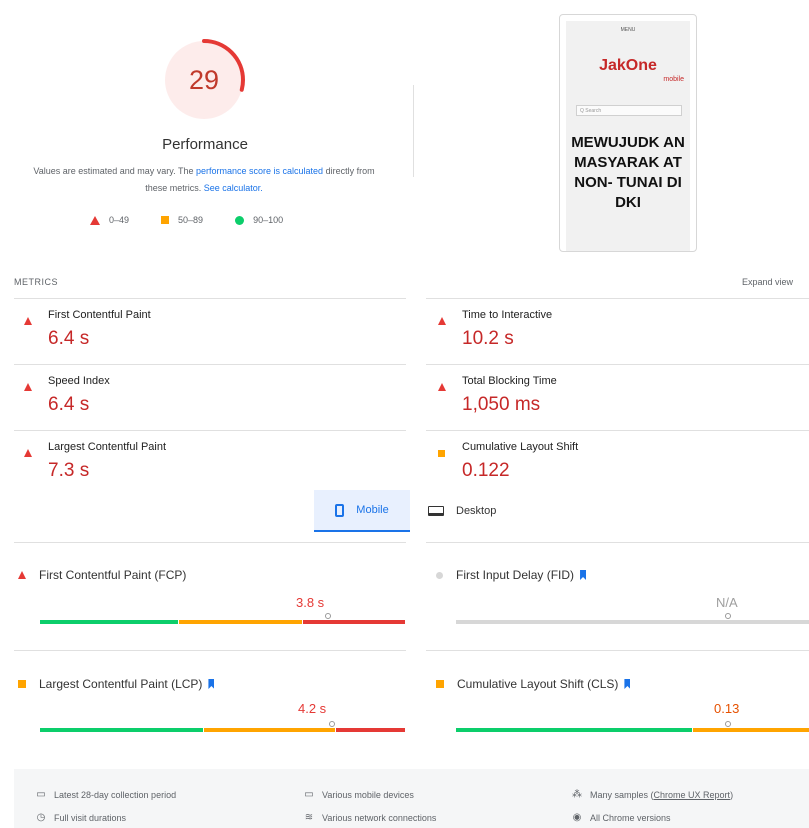 Image resolution: width=809 pixels, height=828 pixels. What do you see at coordinates (328, 616) in the screenshot?
I see `field-fcp-marker` at bounding box center [328, 616].